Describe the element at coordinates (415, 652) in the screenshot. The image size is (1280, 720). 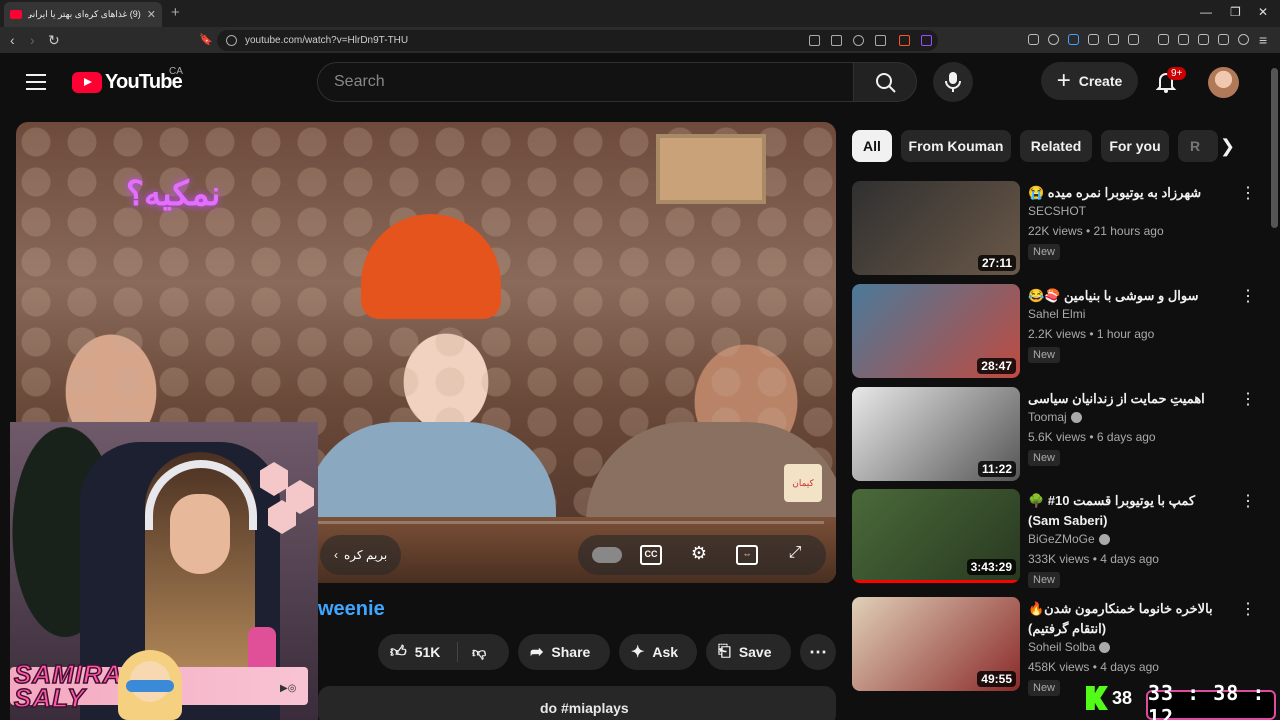
I see `like-button: 👍︎ 51K` at that location.